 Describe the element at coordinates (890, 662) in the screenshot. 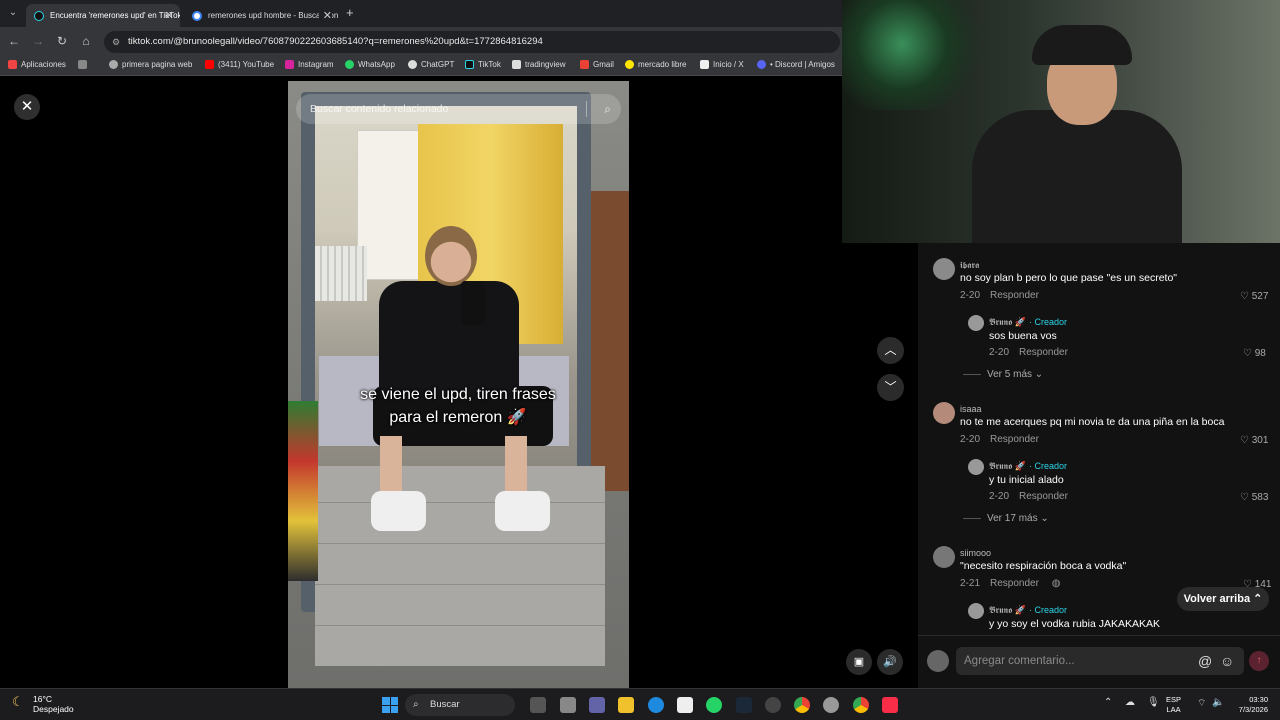

I see `volume-icon: 🔊` at that location.